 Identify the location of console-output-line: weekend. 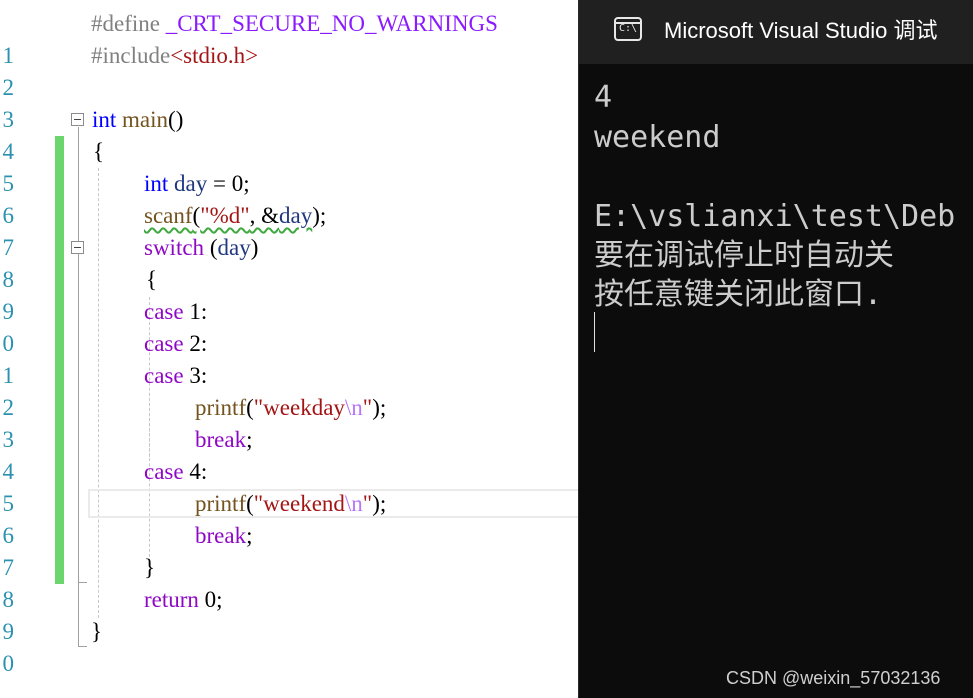
(657, 137).